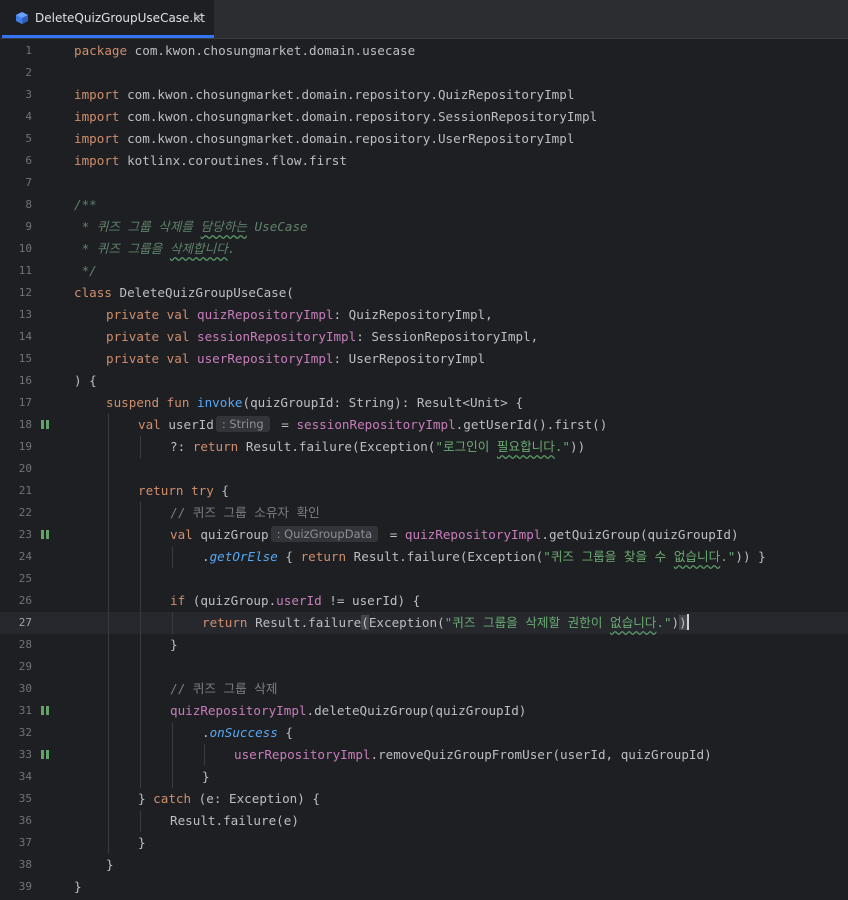  What do you see at coordinates (223, 689) in the screenshot?
I see `code-line: // 퀴즈 그룹 삭제` at bounding box center [223, 689].